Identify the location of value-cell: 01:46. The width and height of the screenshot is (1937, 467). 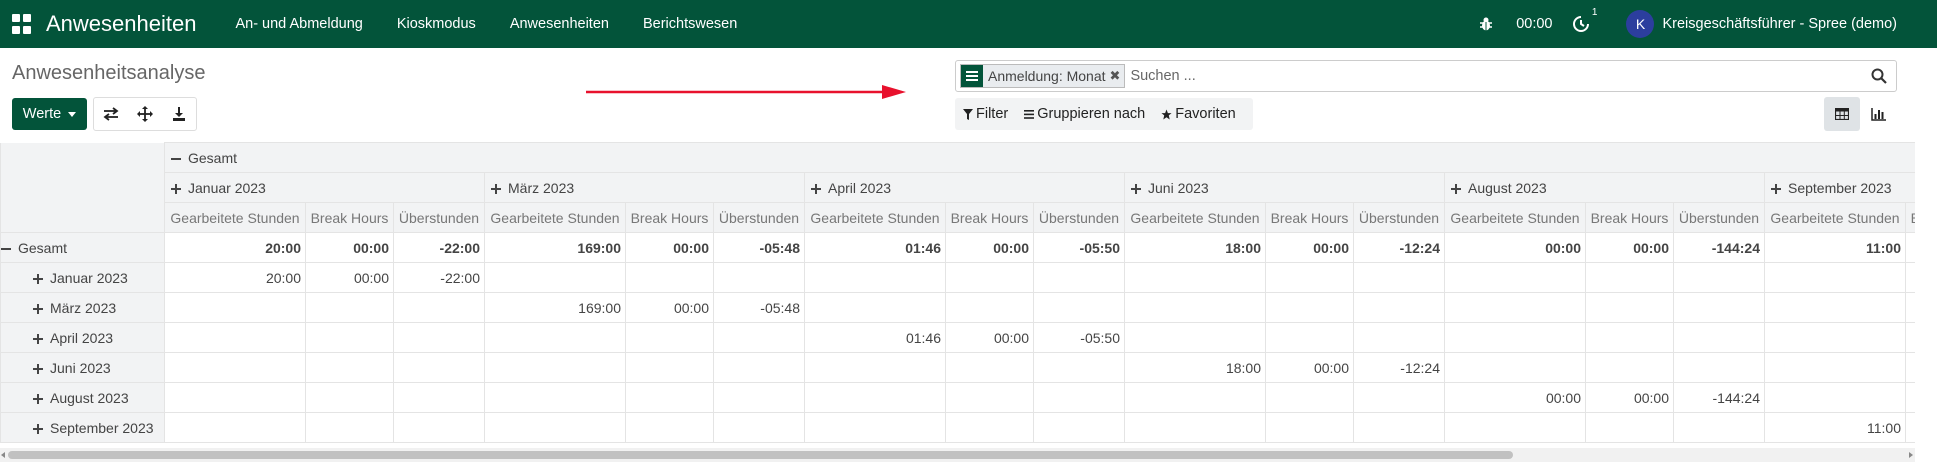
(875, 337).